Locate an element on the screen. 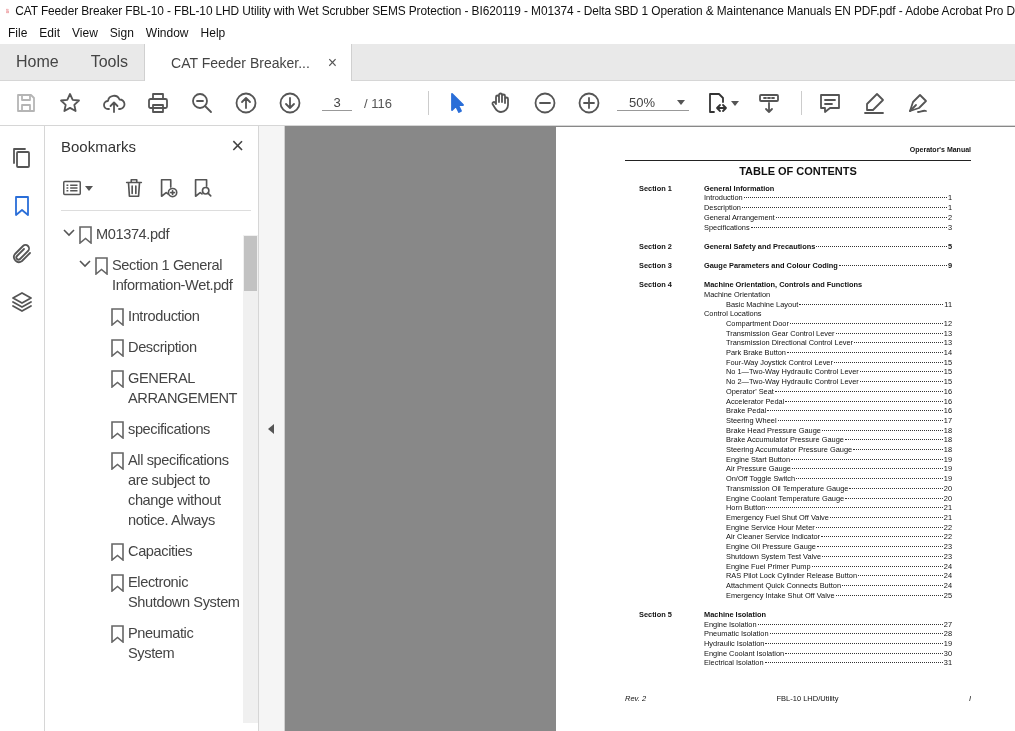 The height and width of the screenshot is (731, 1015). bookmark-item: Pneumatic System is located at coordinates (185, 643).